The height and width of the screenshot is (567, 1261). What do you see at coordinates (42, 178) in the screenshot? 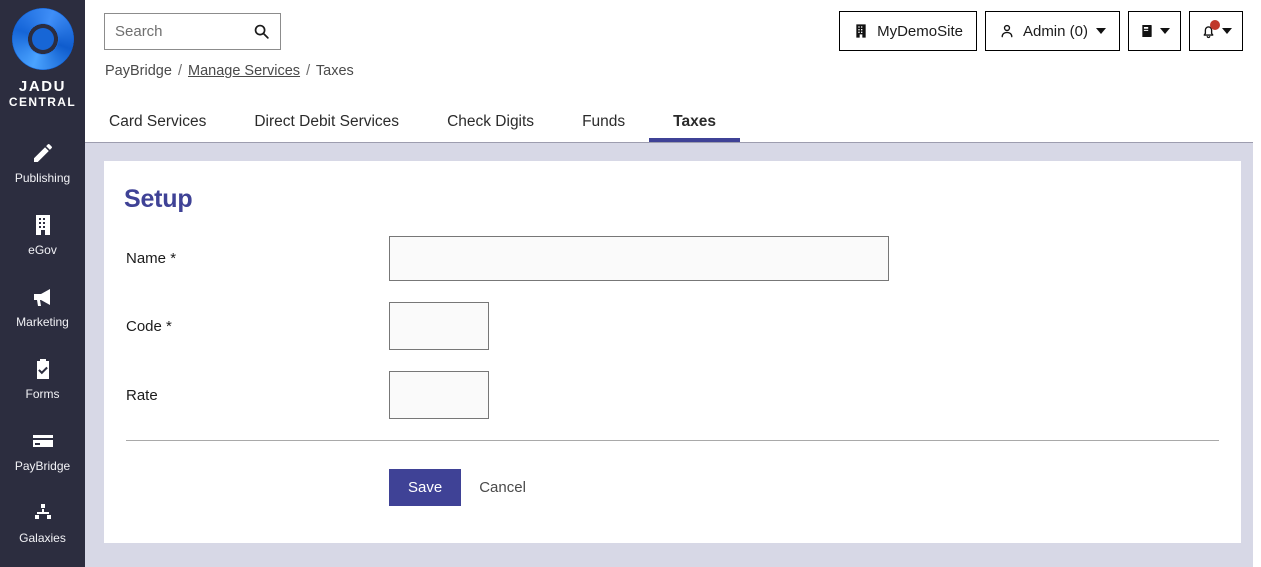
I see `sidebar-item-label: Publishing` at bounding box center [42, 178].